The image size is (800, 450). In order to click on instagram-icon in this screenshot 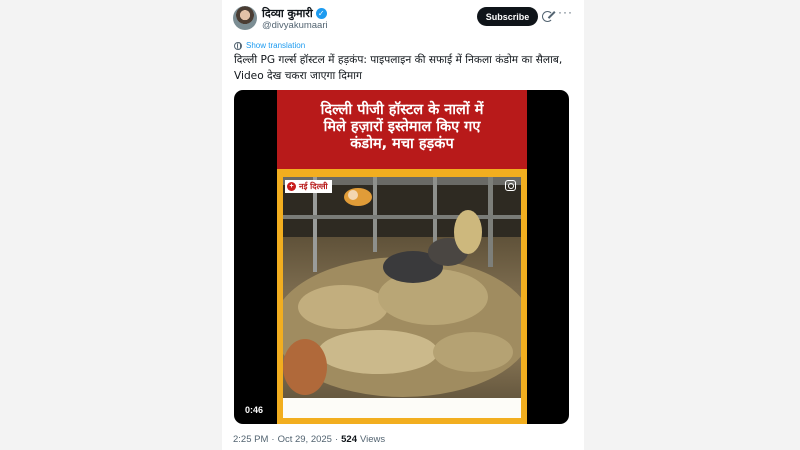, I will do `click(510, 185)`.